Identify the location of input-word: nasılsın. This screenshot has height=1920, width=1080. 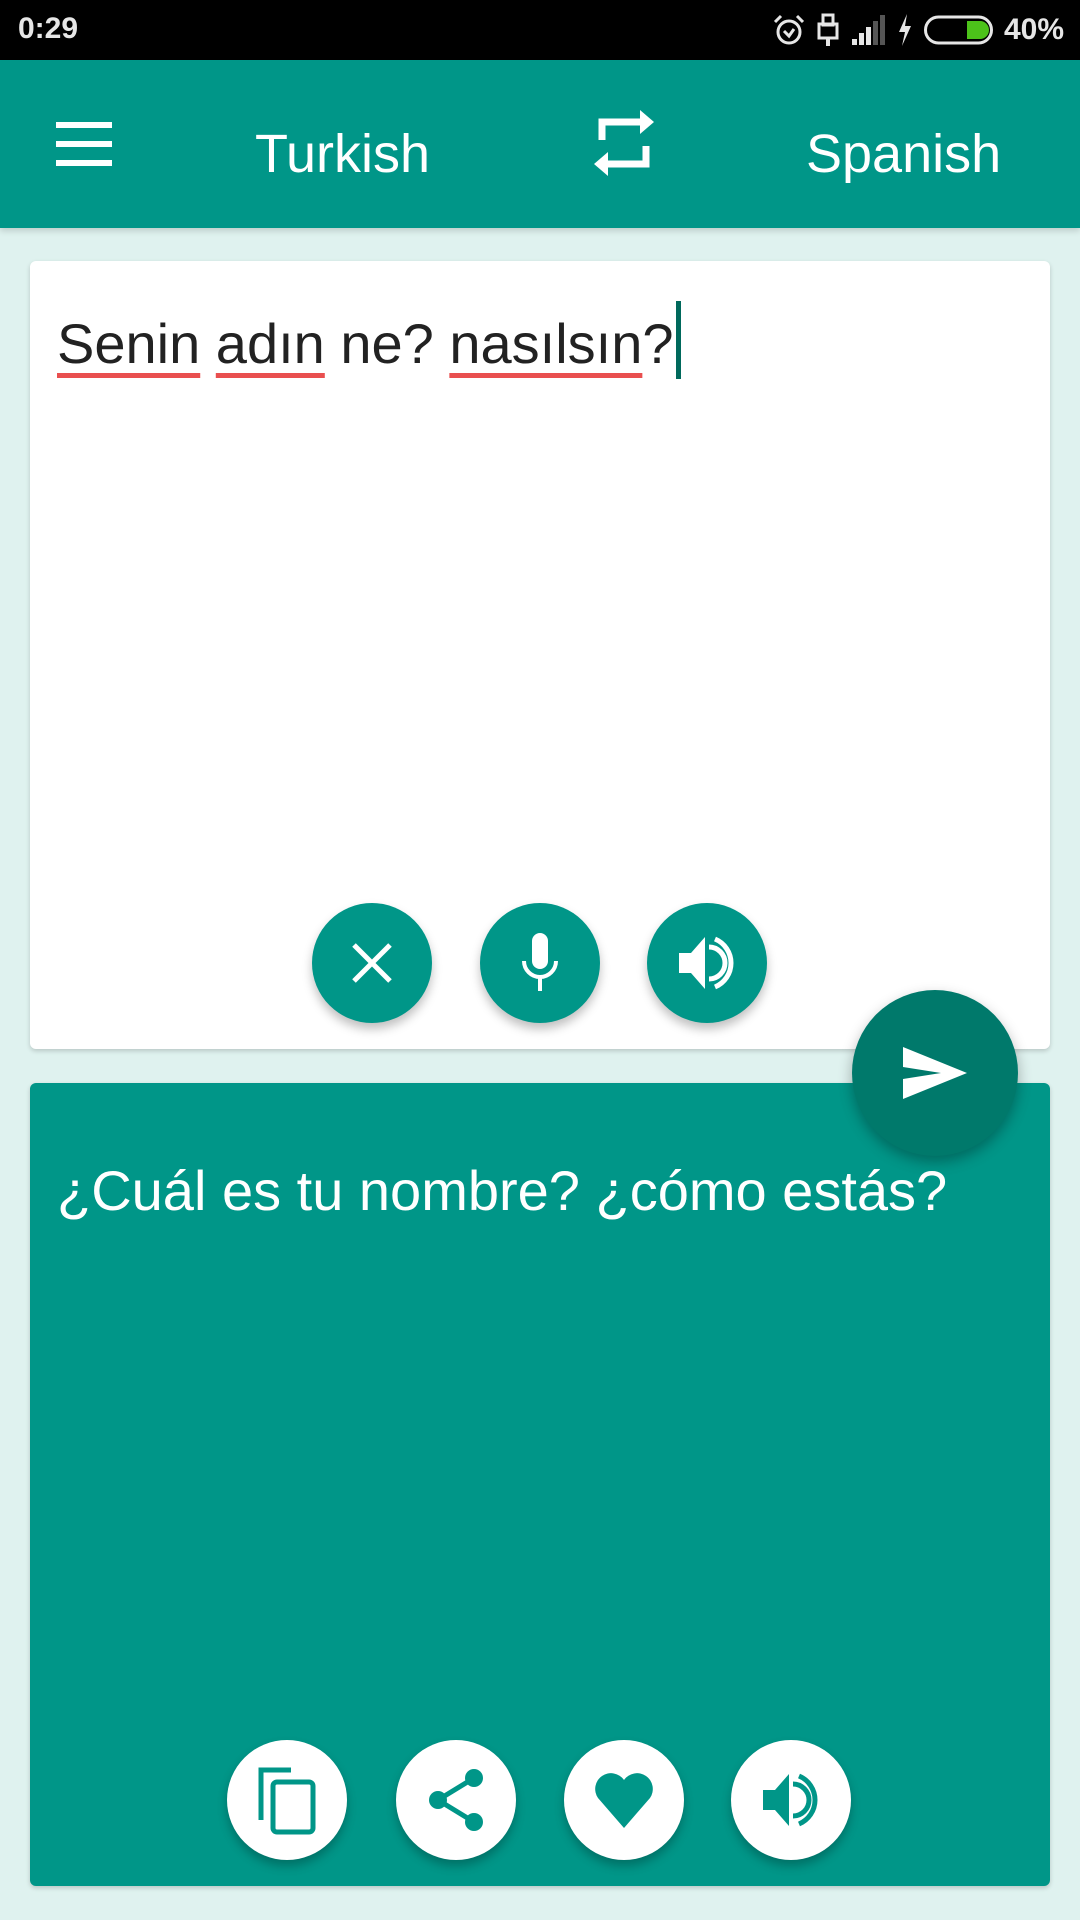
(546, 343).